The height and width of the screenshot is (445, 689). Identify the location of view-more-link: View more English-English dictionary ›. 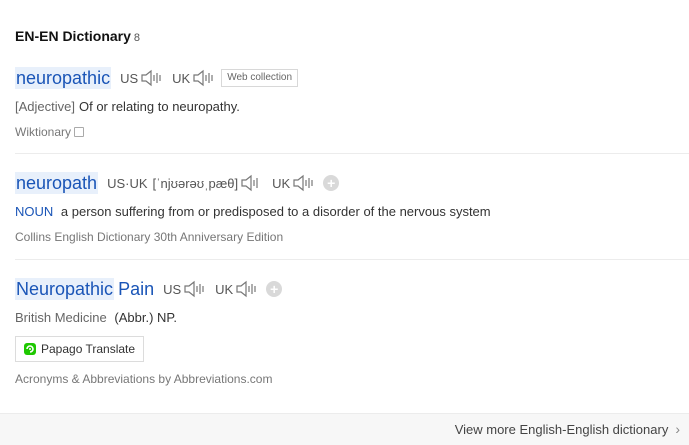
(567, 429).